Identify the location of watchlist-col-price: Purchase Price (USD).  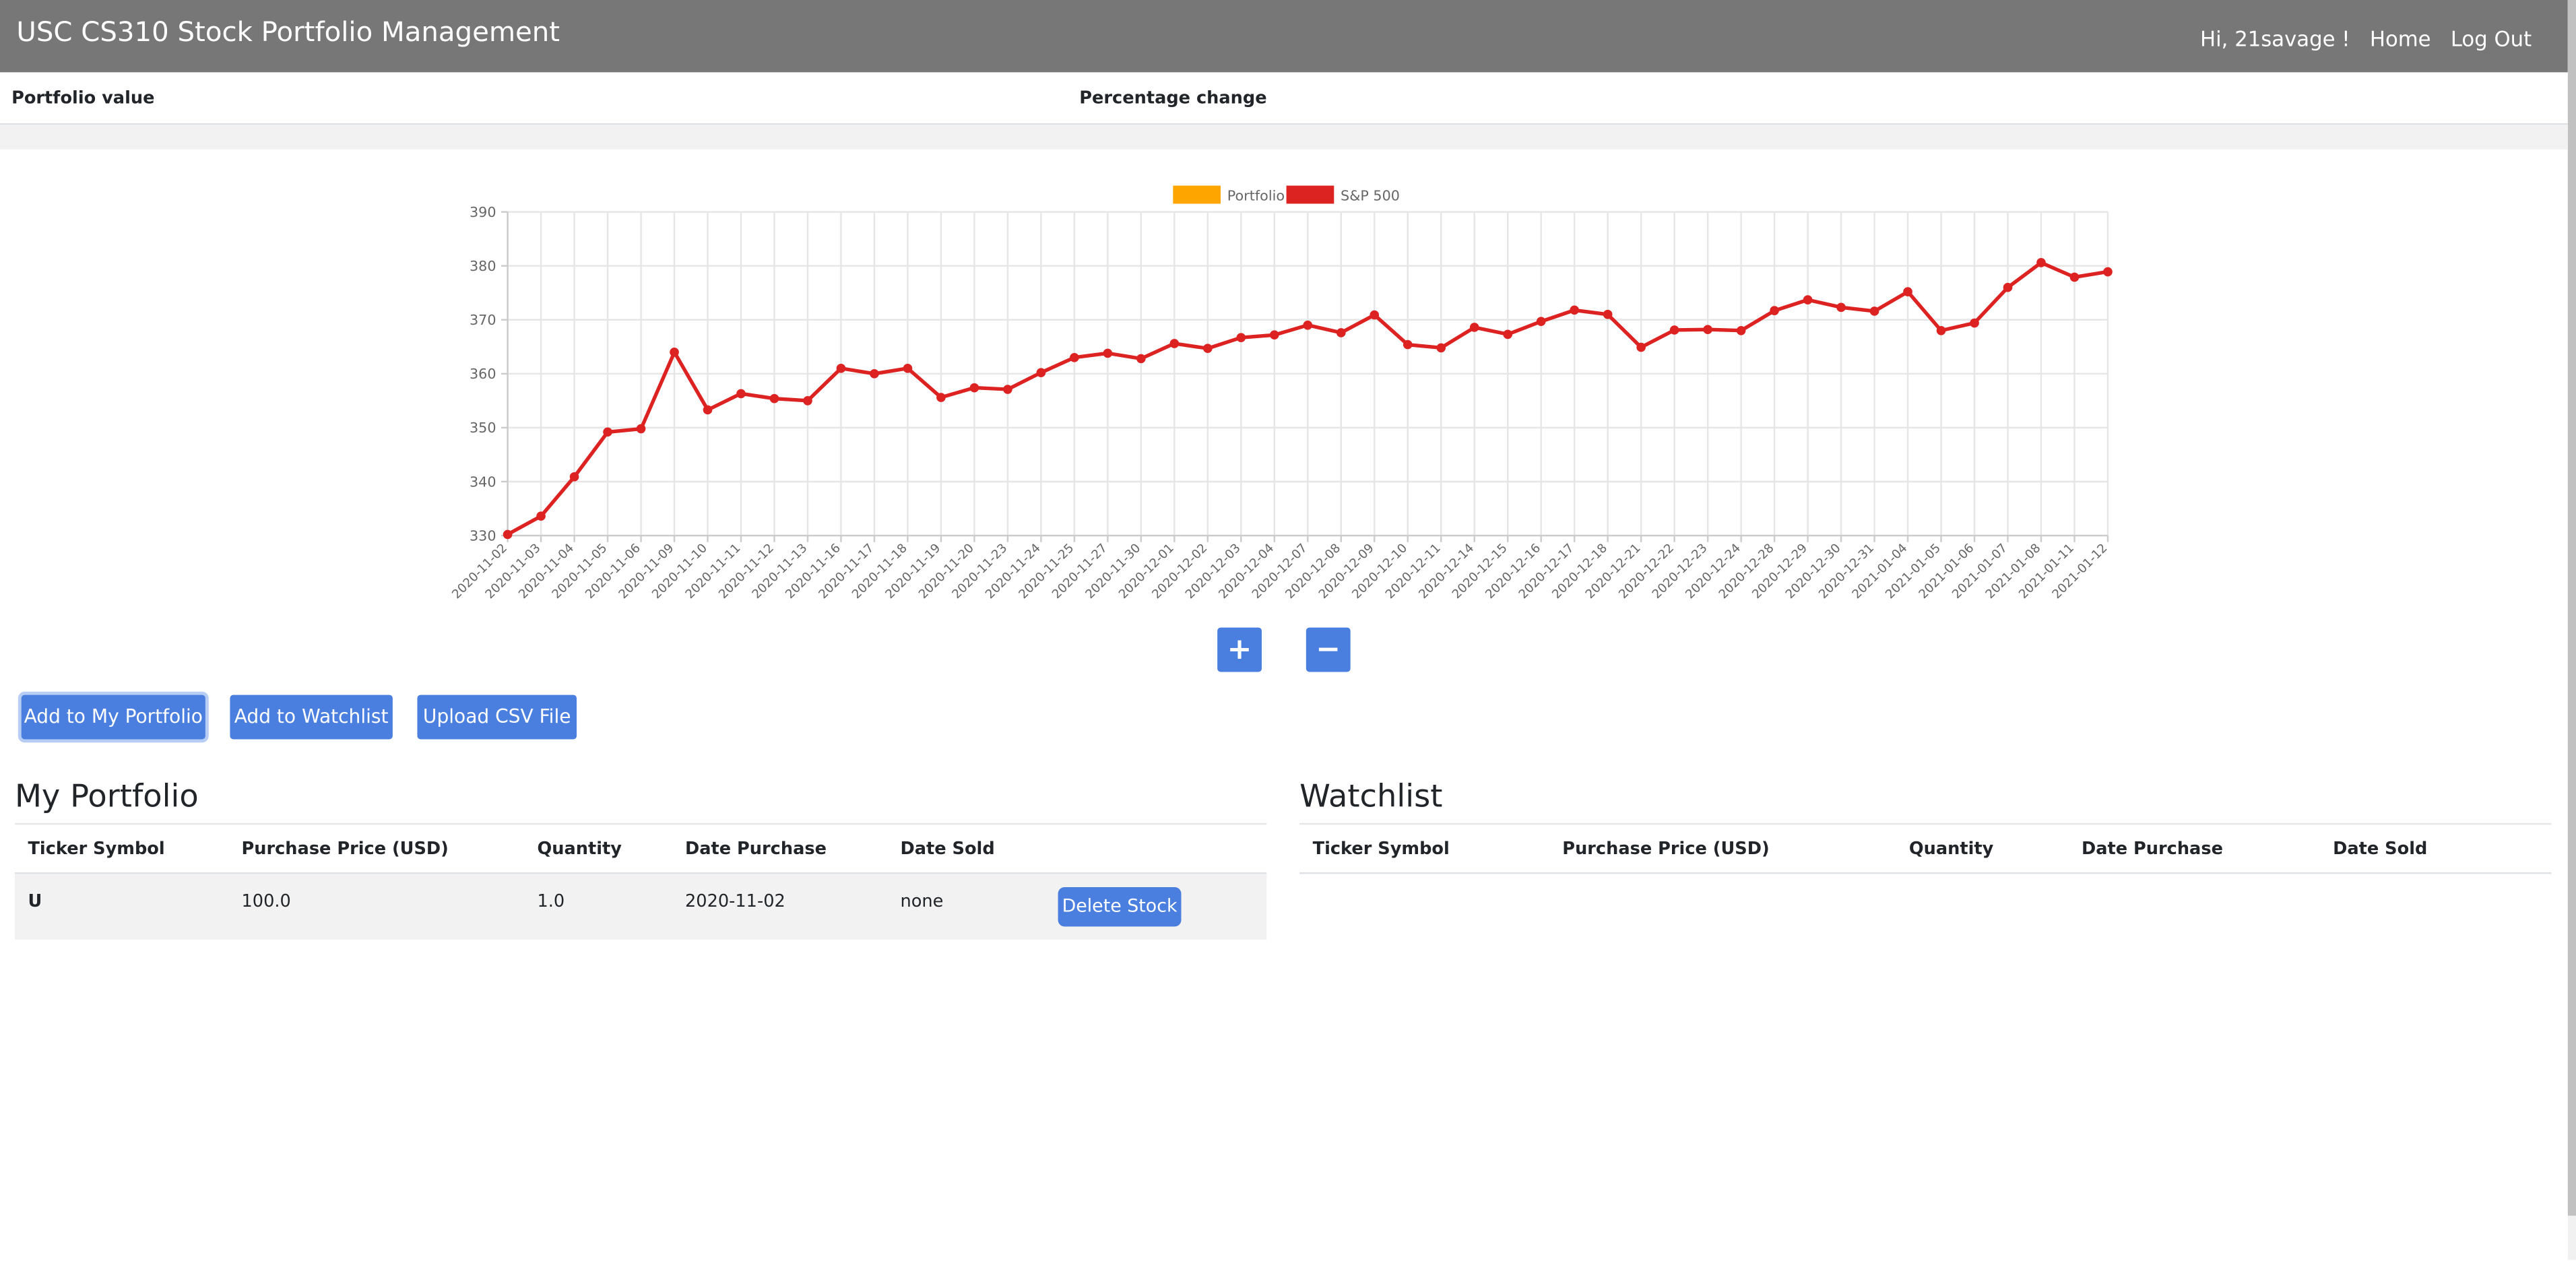
(1666, 850).